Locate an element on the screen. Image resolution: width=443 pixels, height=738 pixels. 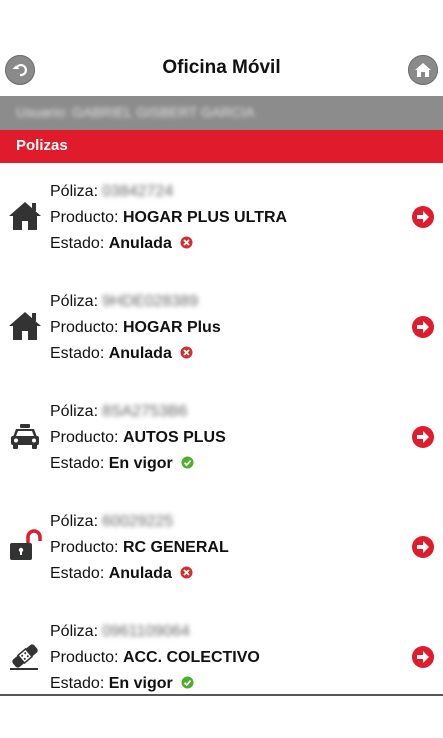
policy-number-line: Póliza: 60029225 is located at coordinates (111, 522).